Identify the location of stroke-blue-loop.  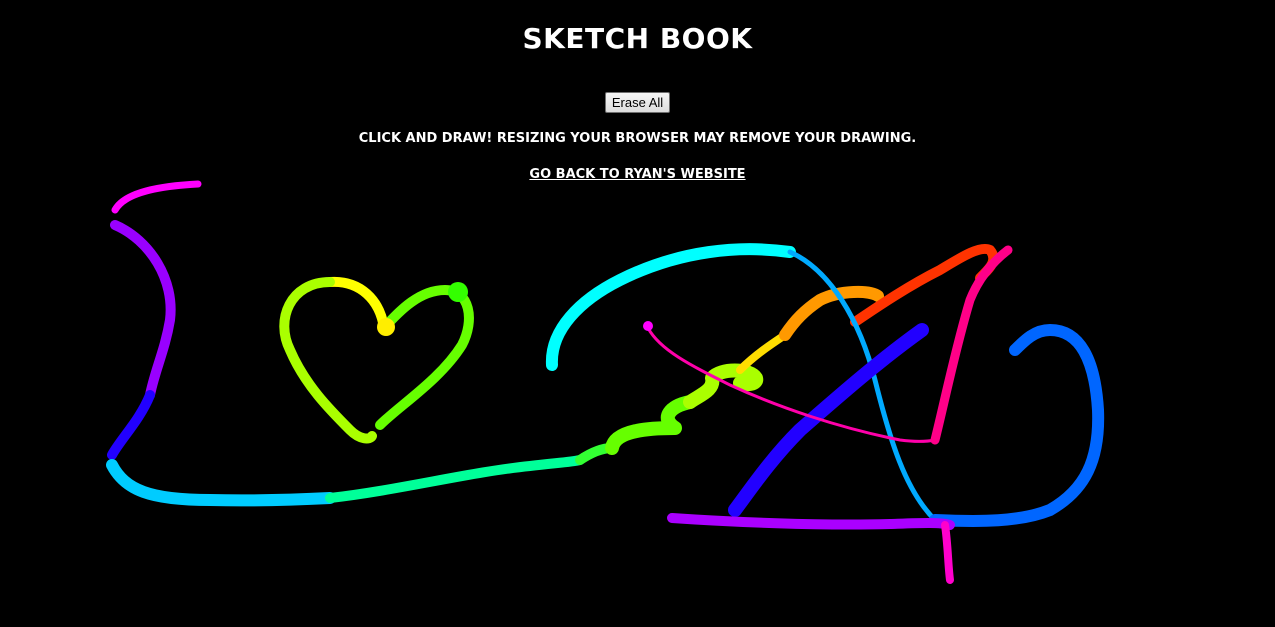
(1017, 425).